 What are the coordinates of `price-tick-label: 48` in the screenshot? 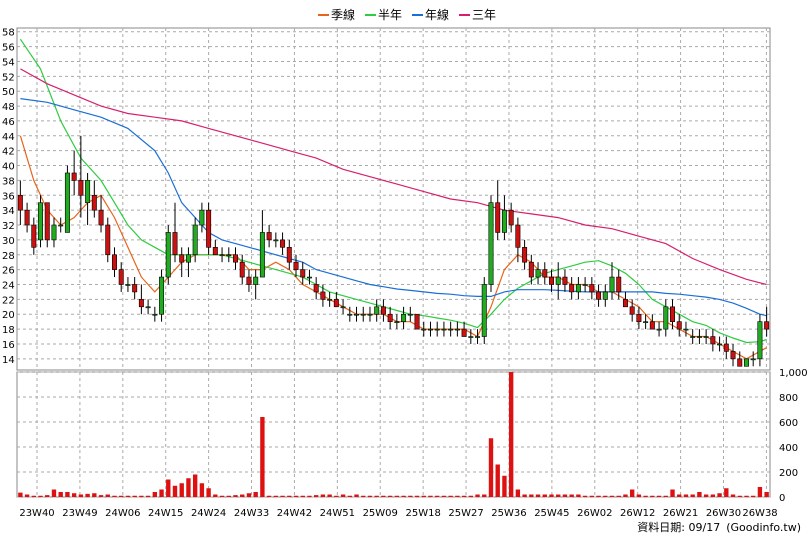 It's located at (8, 107).